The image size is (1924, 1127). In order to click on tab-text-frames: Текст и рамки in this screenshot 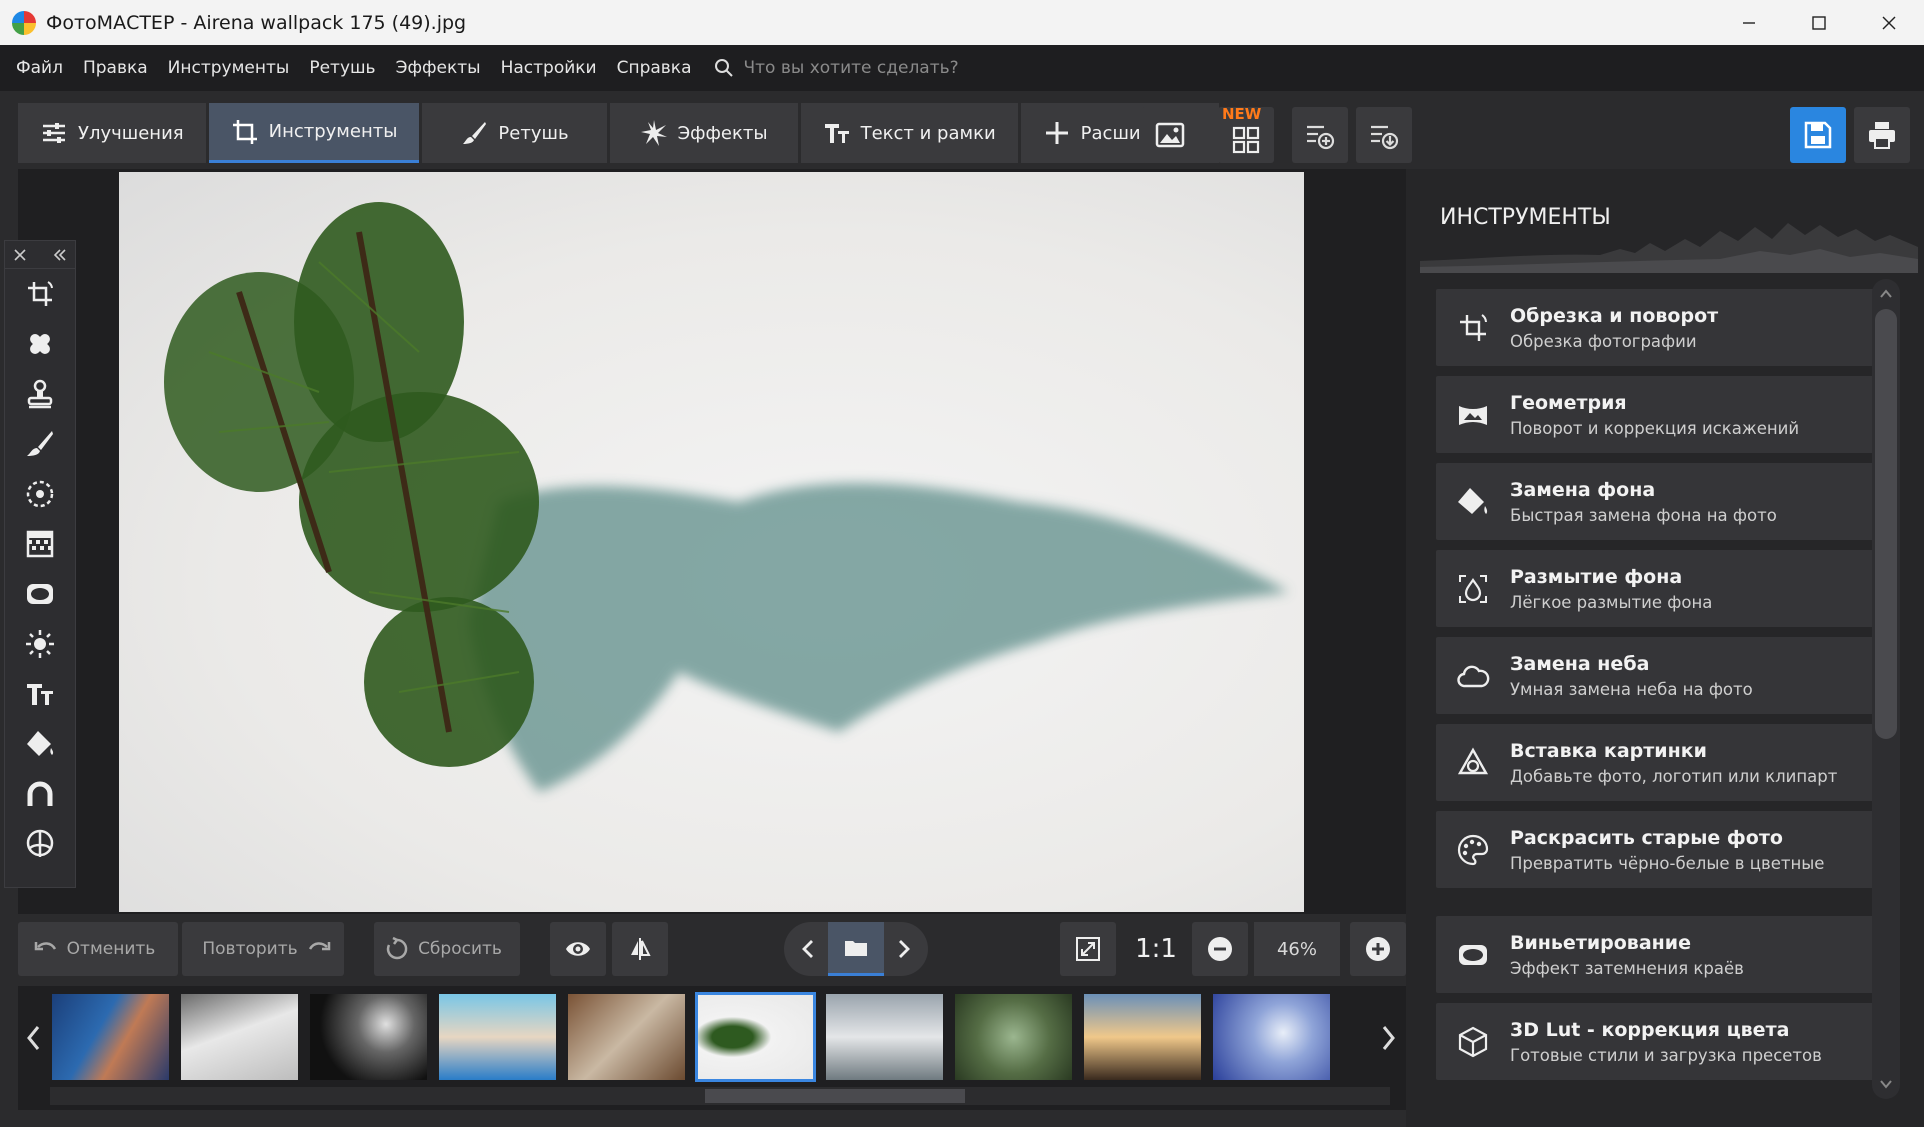, I will do `click(909, 133)`.